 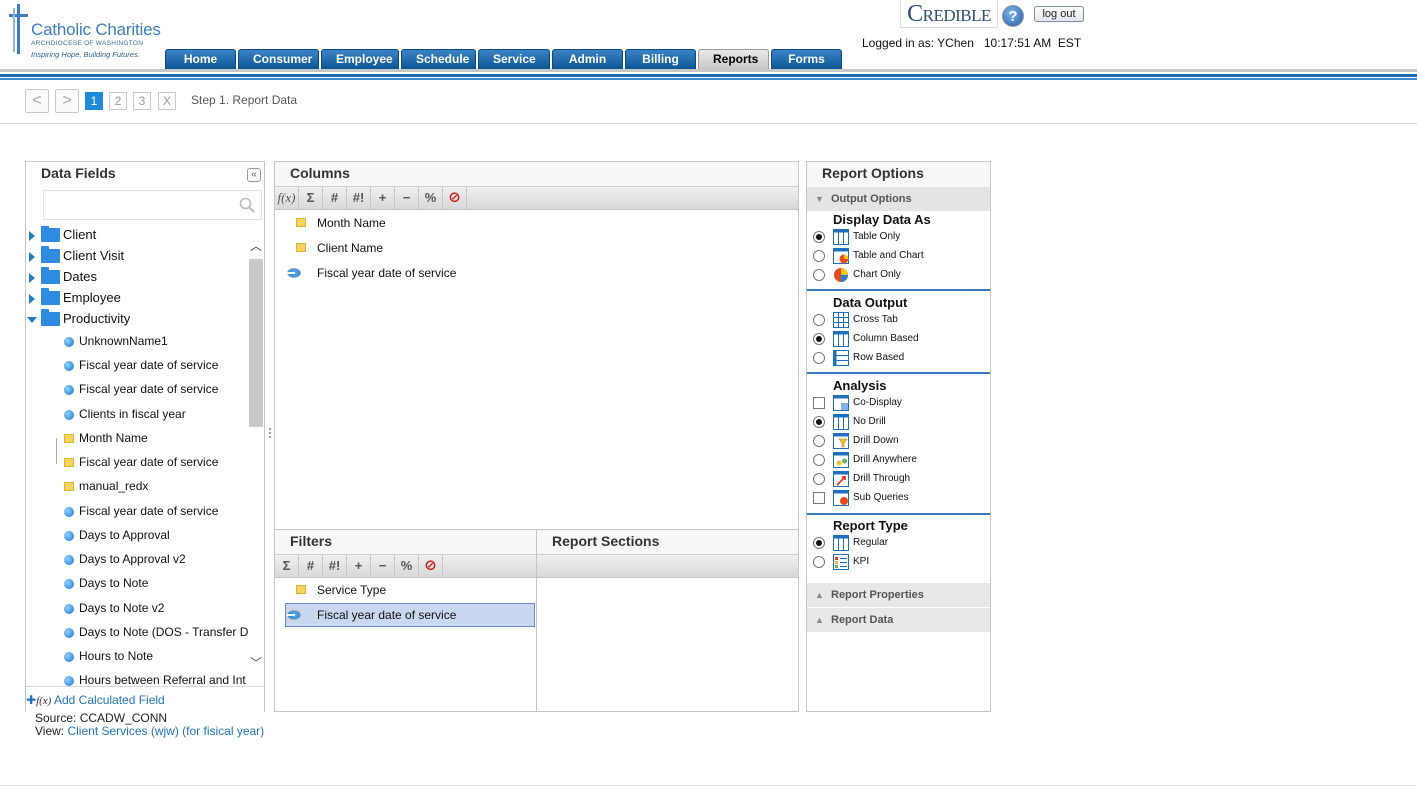 What do you see at coordinates (118, 101) in the screenshot?
I see `wizard-step-2: 2` at bounding box center [118, 101].